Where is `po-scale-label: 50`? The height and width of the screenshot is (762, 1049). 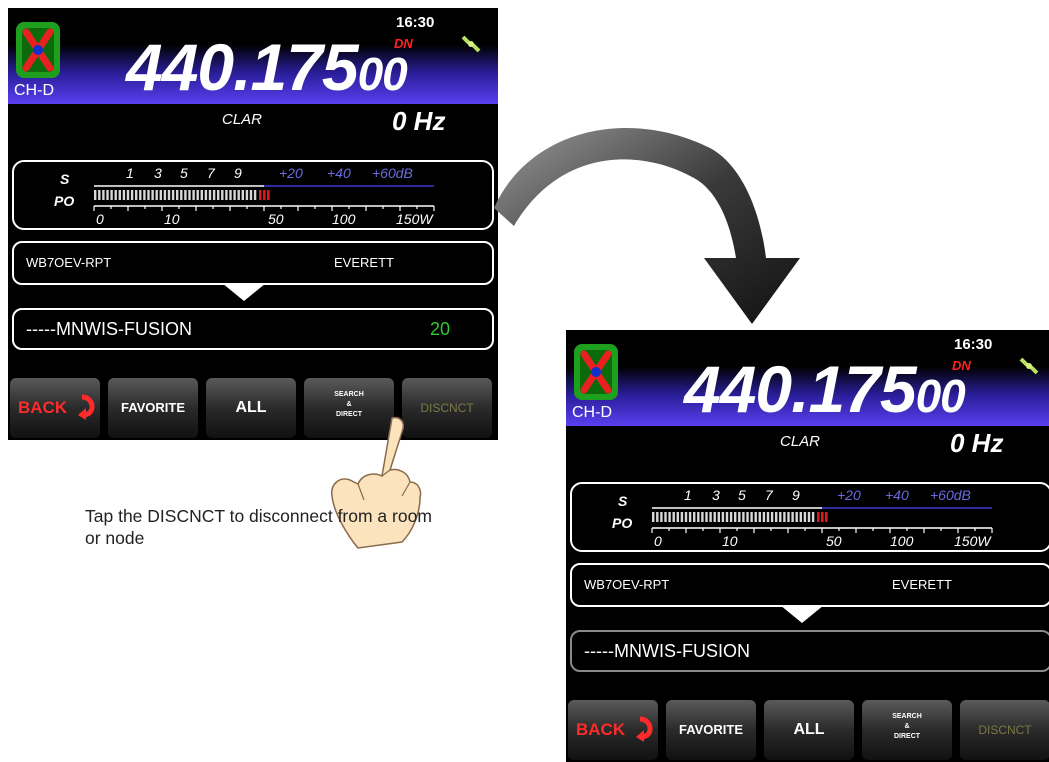
po-scale-label: 50 is located at coordinates (834, 541).